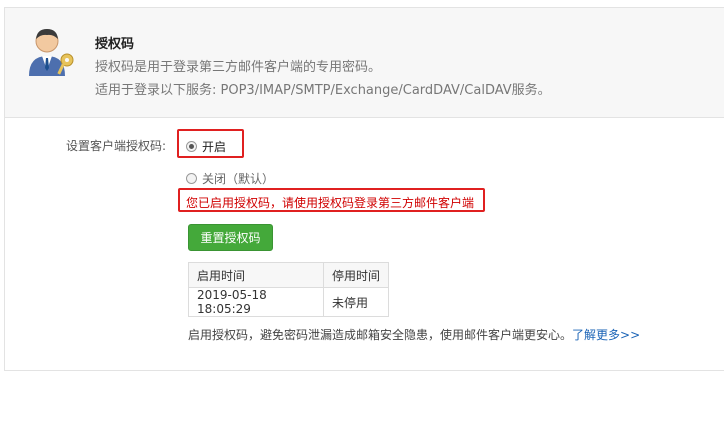  Describe the element at coordinates (256, 275) in the screenshot. I see `column-header-enabled-time: 启用时间` at that location.